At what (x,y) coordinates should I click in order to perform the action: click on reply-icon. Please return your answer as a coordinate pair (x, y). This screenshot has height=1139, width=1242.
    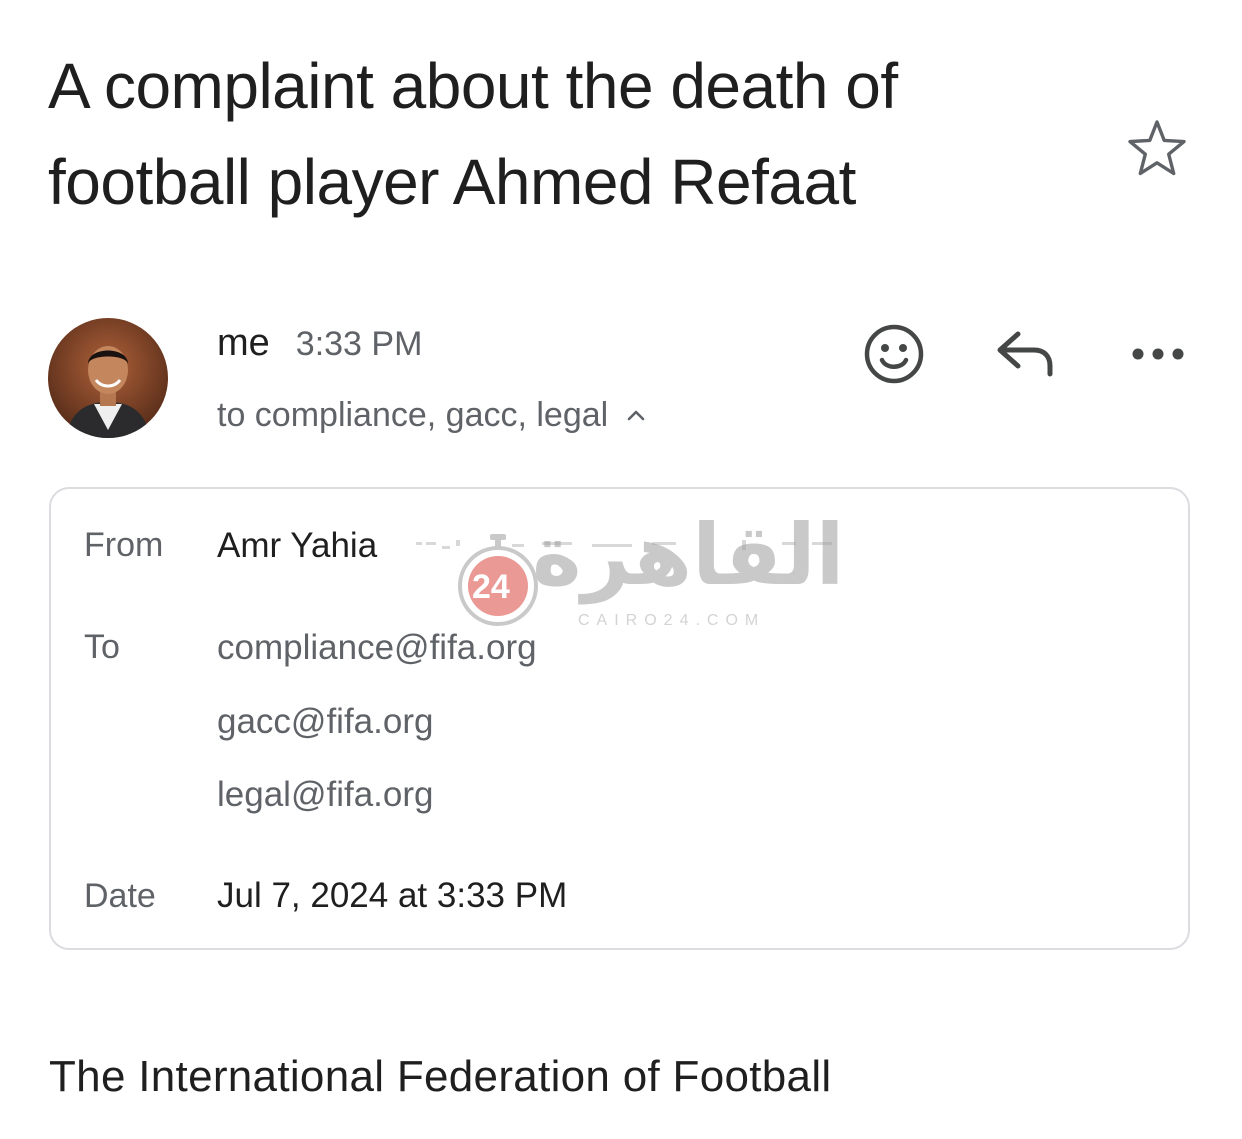
    Looking at the image, I should click on (1025, 354).